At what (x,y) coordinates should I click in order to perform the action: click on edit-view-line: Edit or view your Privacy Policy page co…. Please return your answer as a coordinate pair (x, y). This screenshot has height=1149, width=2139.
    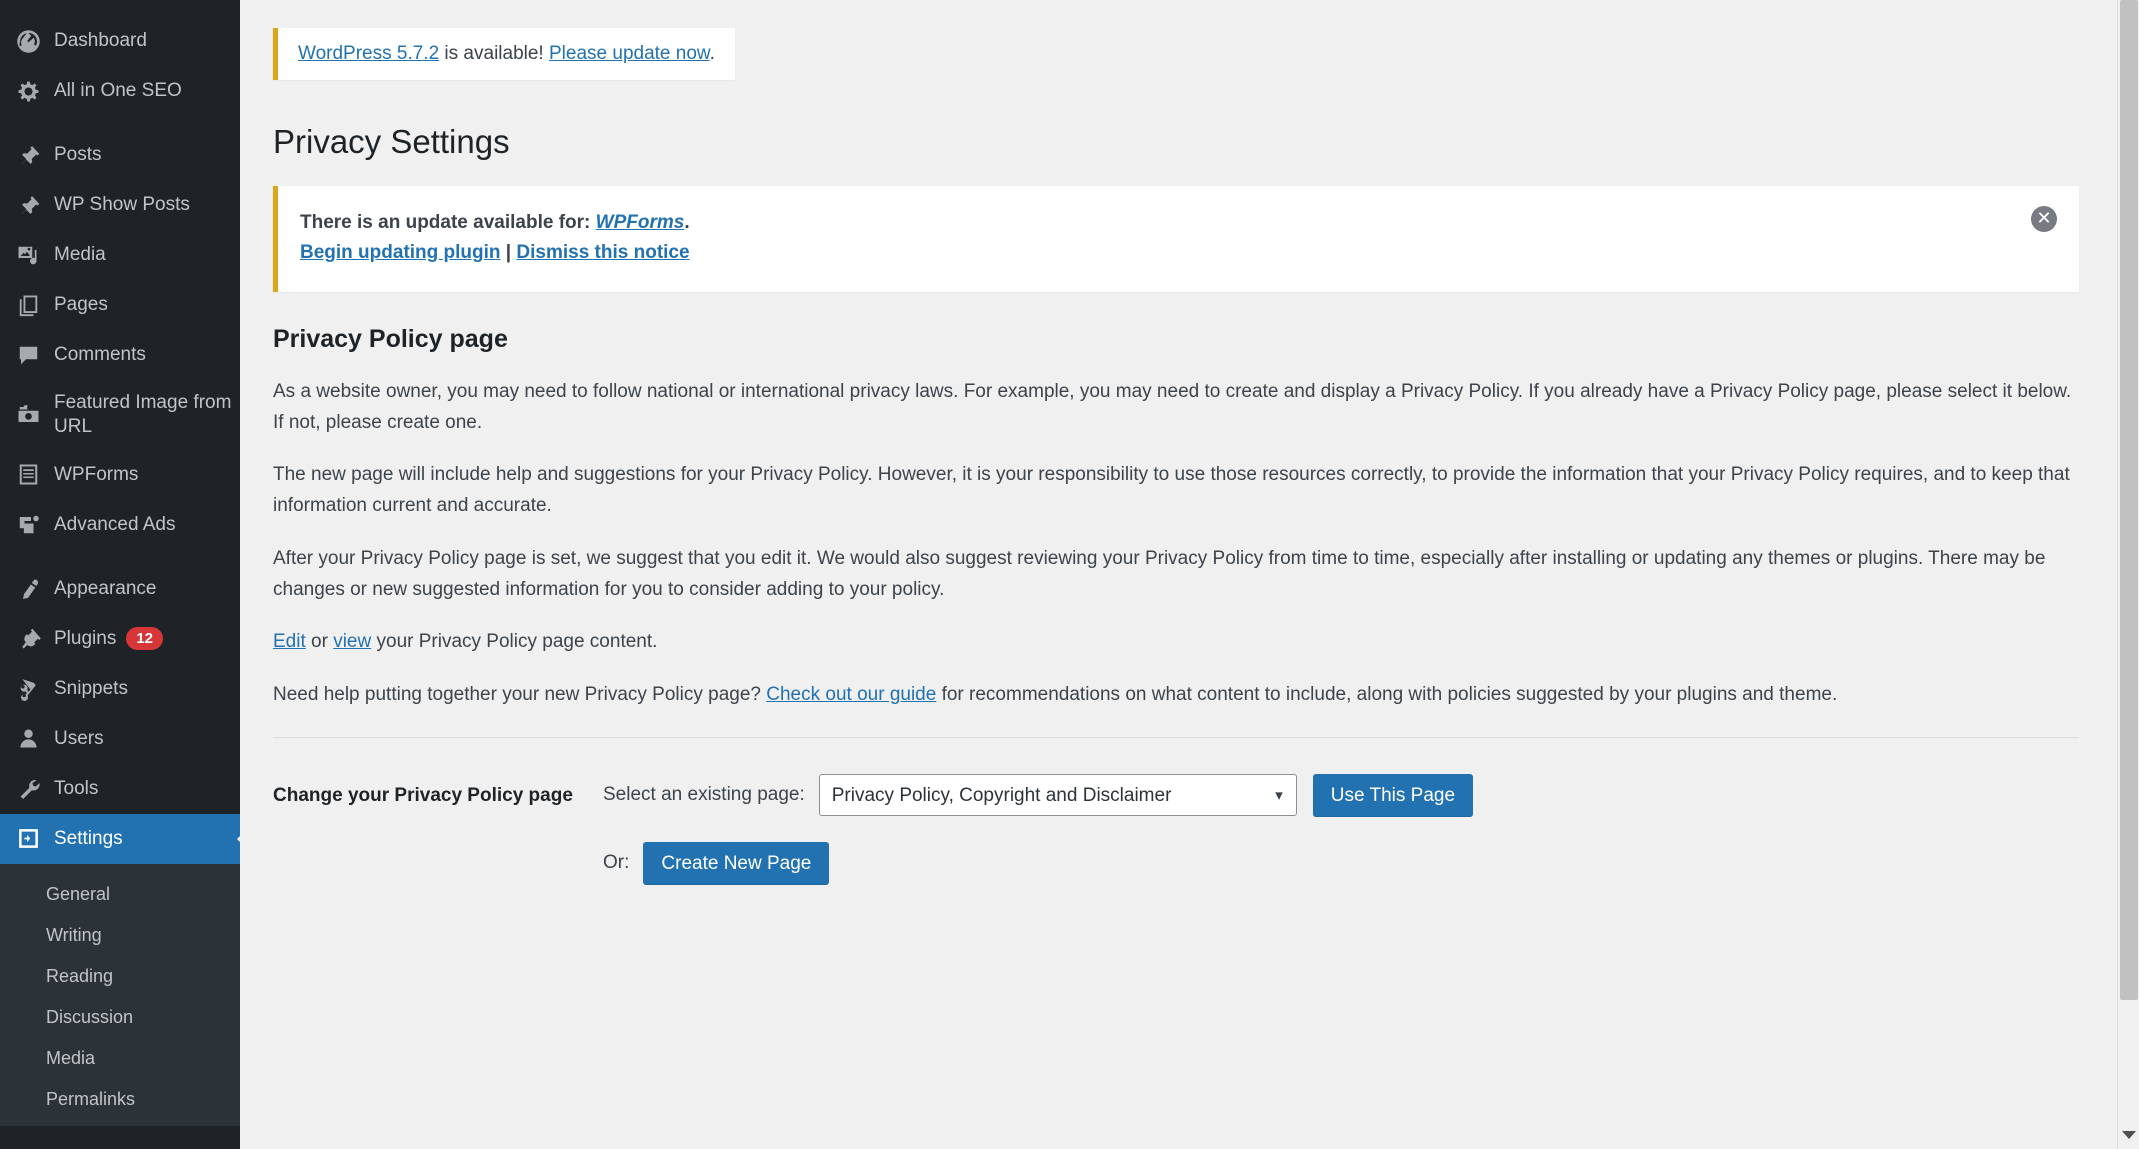
    Looking at the image, I should click on (1176, 642).